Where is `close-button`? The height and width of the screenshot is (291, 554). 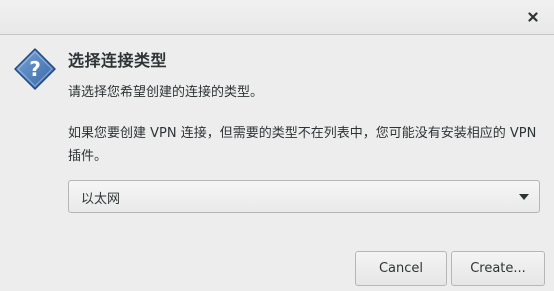
close-button is located at coordinates (533, 17).